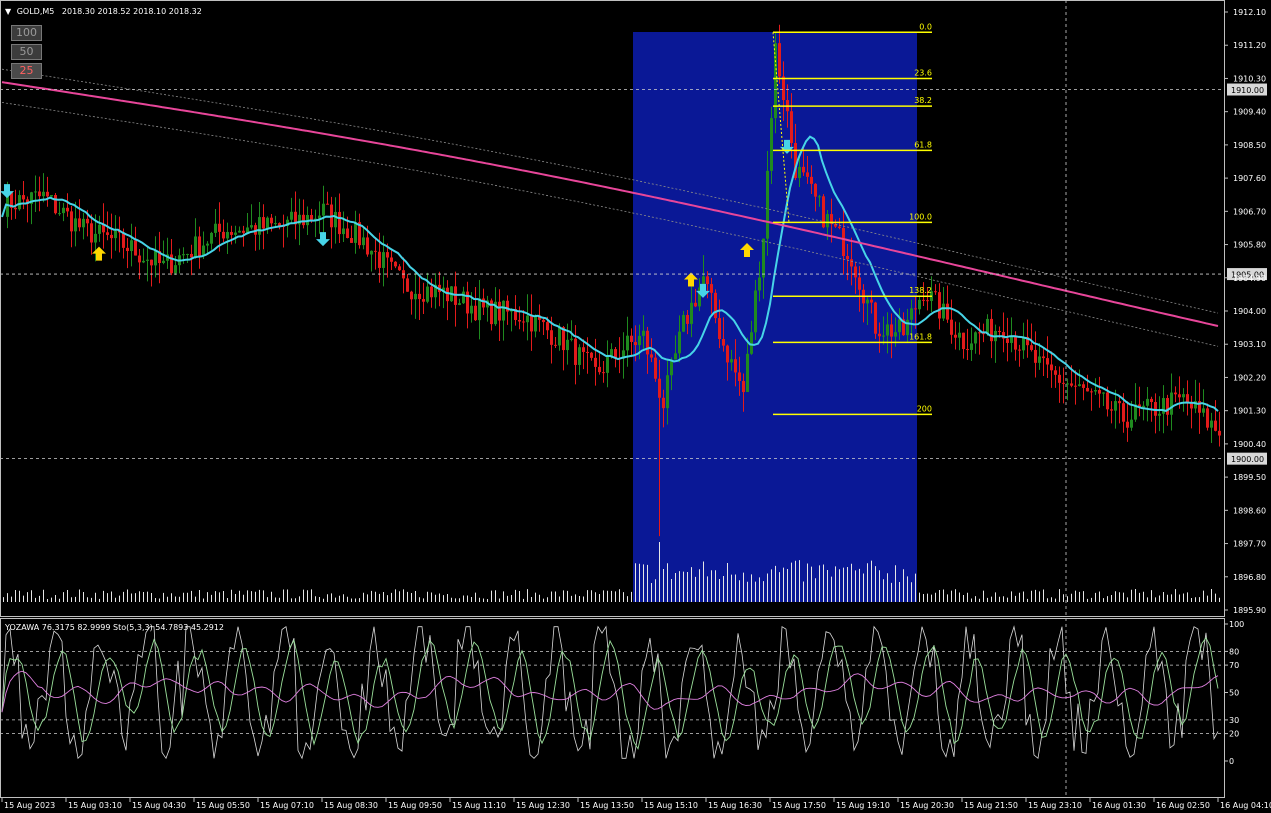  I want to click on price-tick-label: 1895.90, so click(1249, 610).